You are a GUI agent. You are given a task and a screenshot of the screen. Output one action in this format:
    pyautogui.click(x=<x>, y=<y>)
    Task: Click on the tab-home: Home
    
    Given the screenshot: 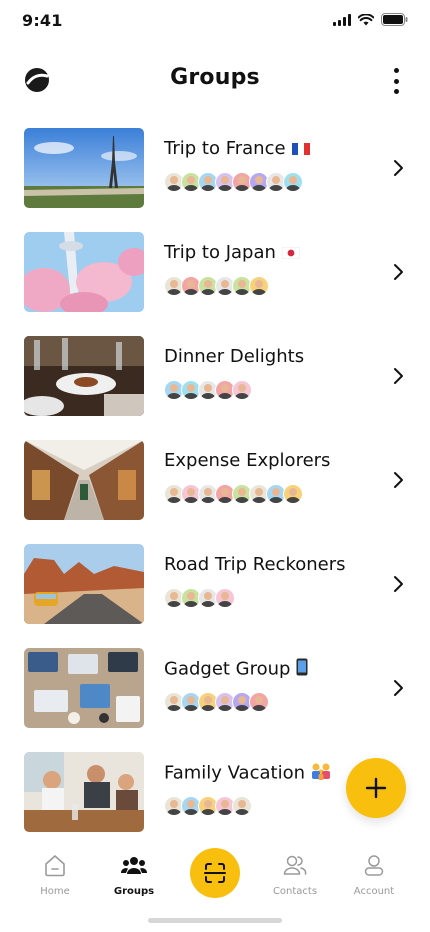 What is the action you would take?
    pyautogui.click(x=55, y=874)
    